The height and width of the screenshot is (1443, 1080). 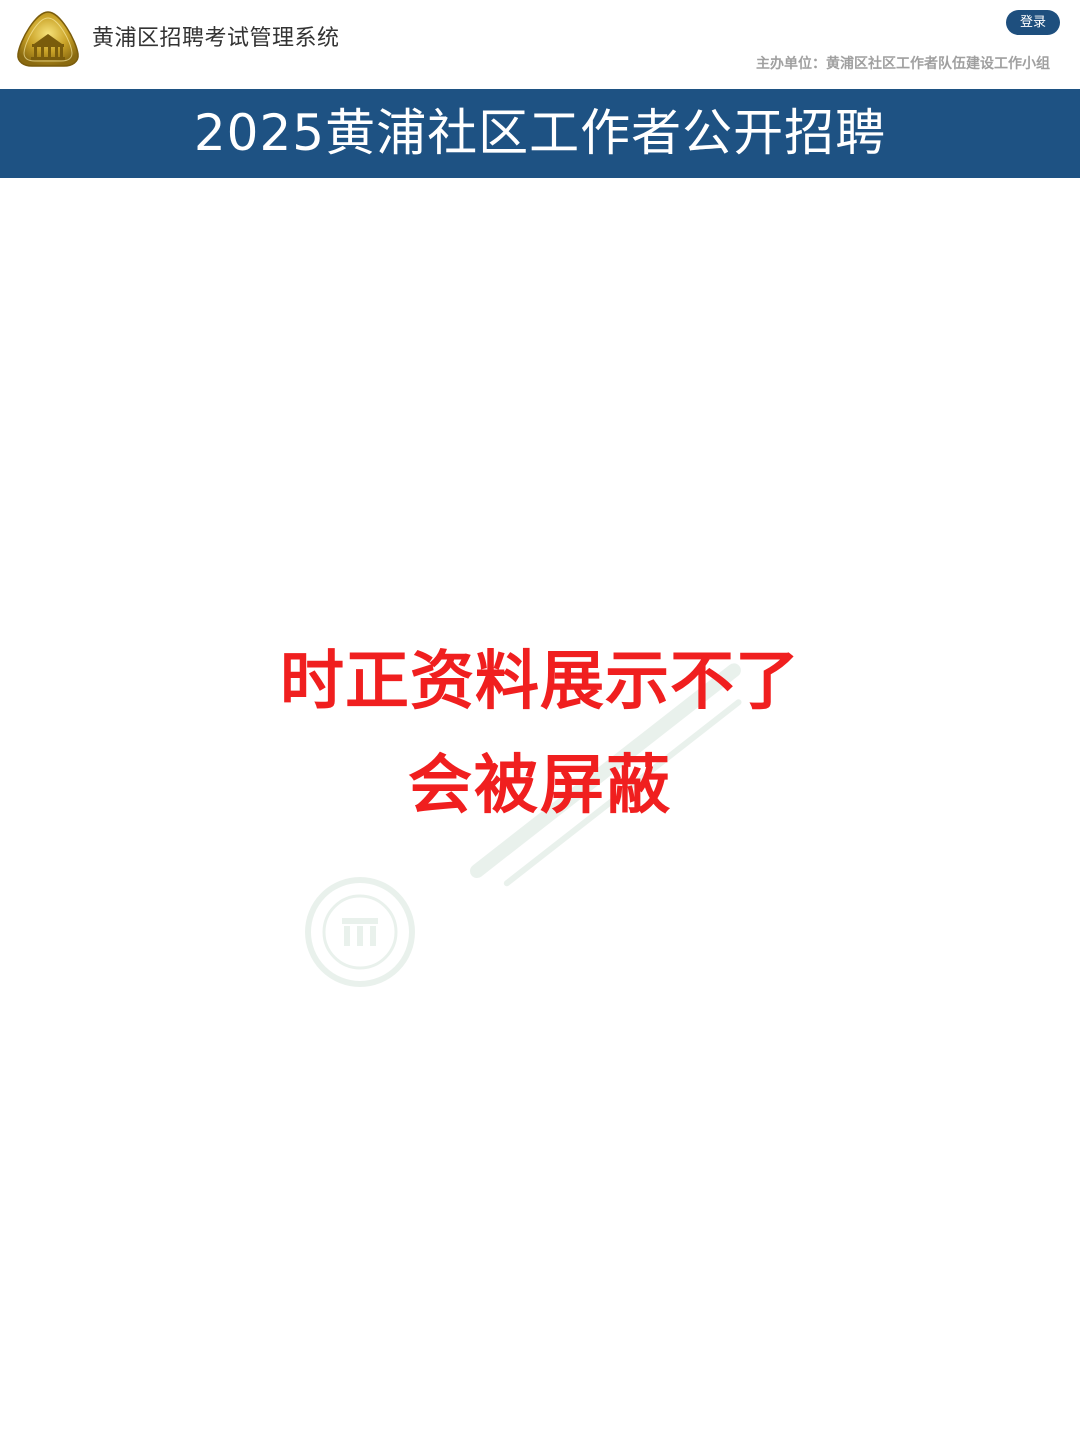 I want to click on system-title: 黄浦区招聘考试管理系统, so click(x=216, y=38).